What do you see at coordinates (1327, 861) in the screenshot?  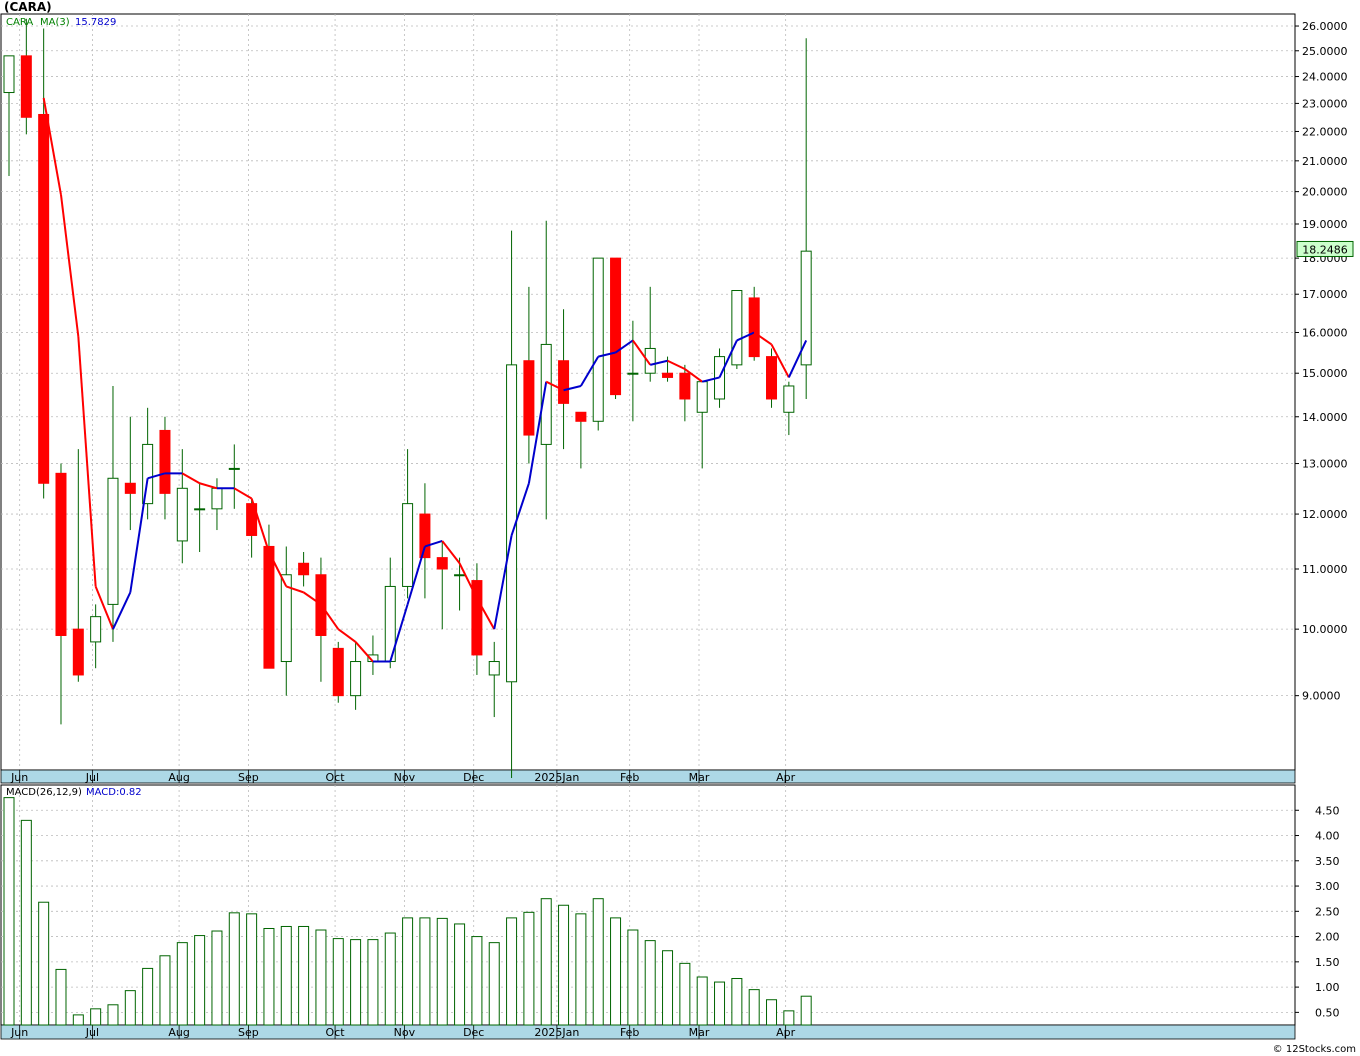 I see `macd-tick-label: 3.50` at bounding box center [1327, 861].